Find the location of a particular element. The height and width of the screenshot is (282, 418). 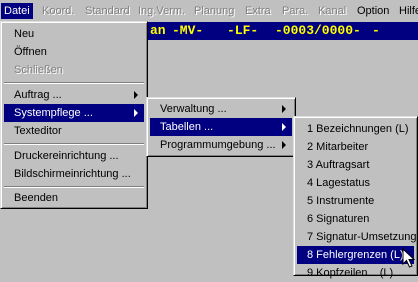

menu-option: Option is located at coordinates (373, 11).